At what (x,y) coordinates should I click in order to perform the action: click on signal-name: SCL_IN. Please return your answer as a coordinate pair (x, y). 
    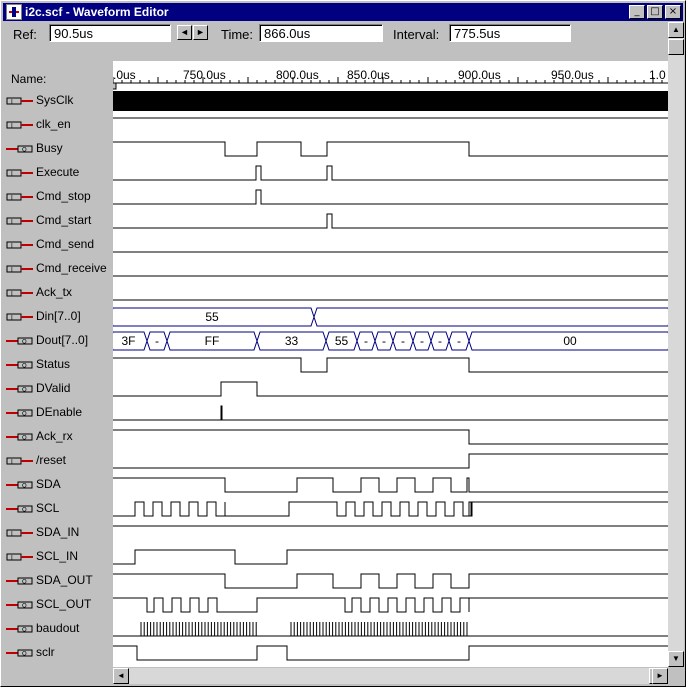
    Looking at the image, I should click on (57, 556).